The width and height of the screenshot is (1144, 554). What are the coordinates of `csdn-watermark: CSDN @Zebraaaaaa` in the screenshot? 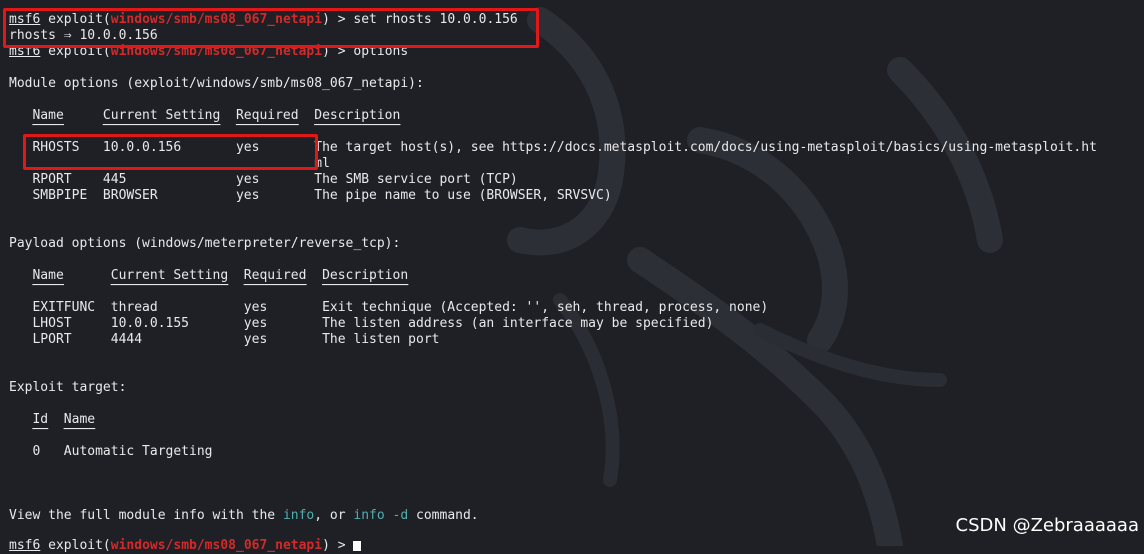 It's located at (1047, 525).